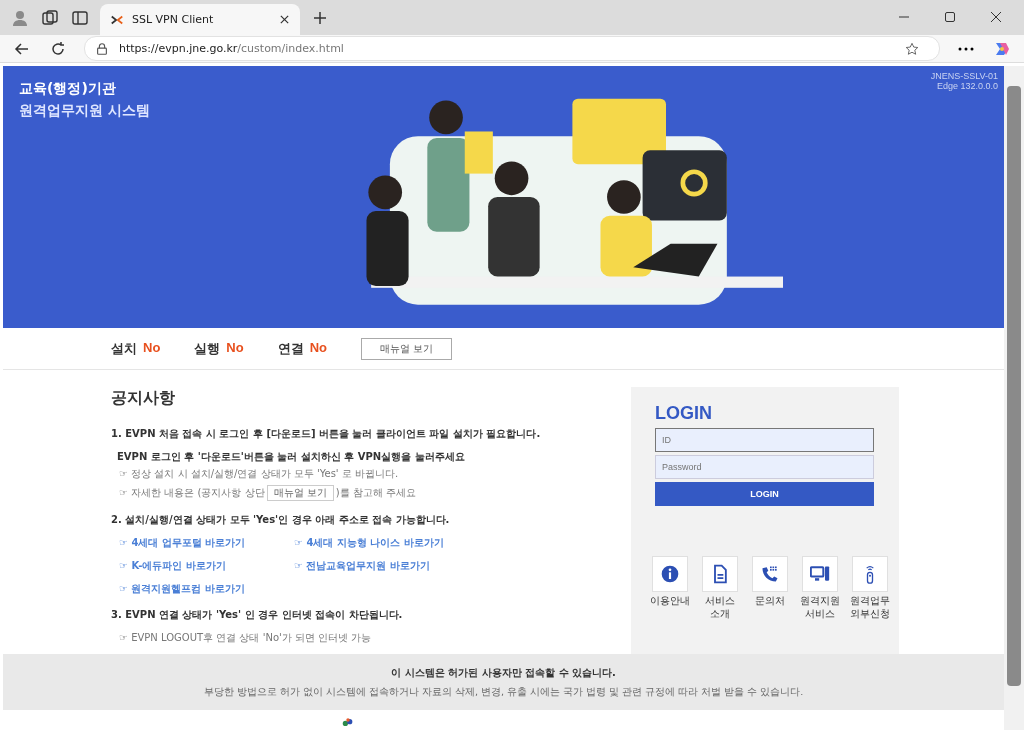  I want to click on notice-note: )를 참고해 주세요, so click(376, 493).